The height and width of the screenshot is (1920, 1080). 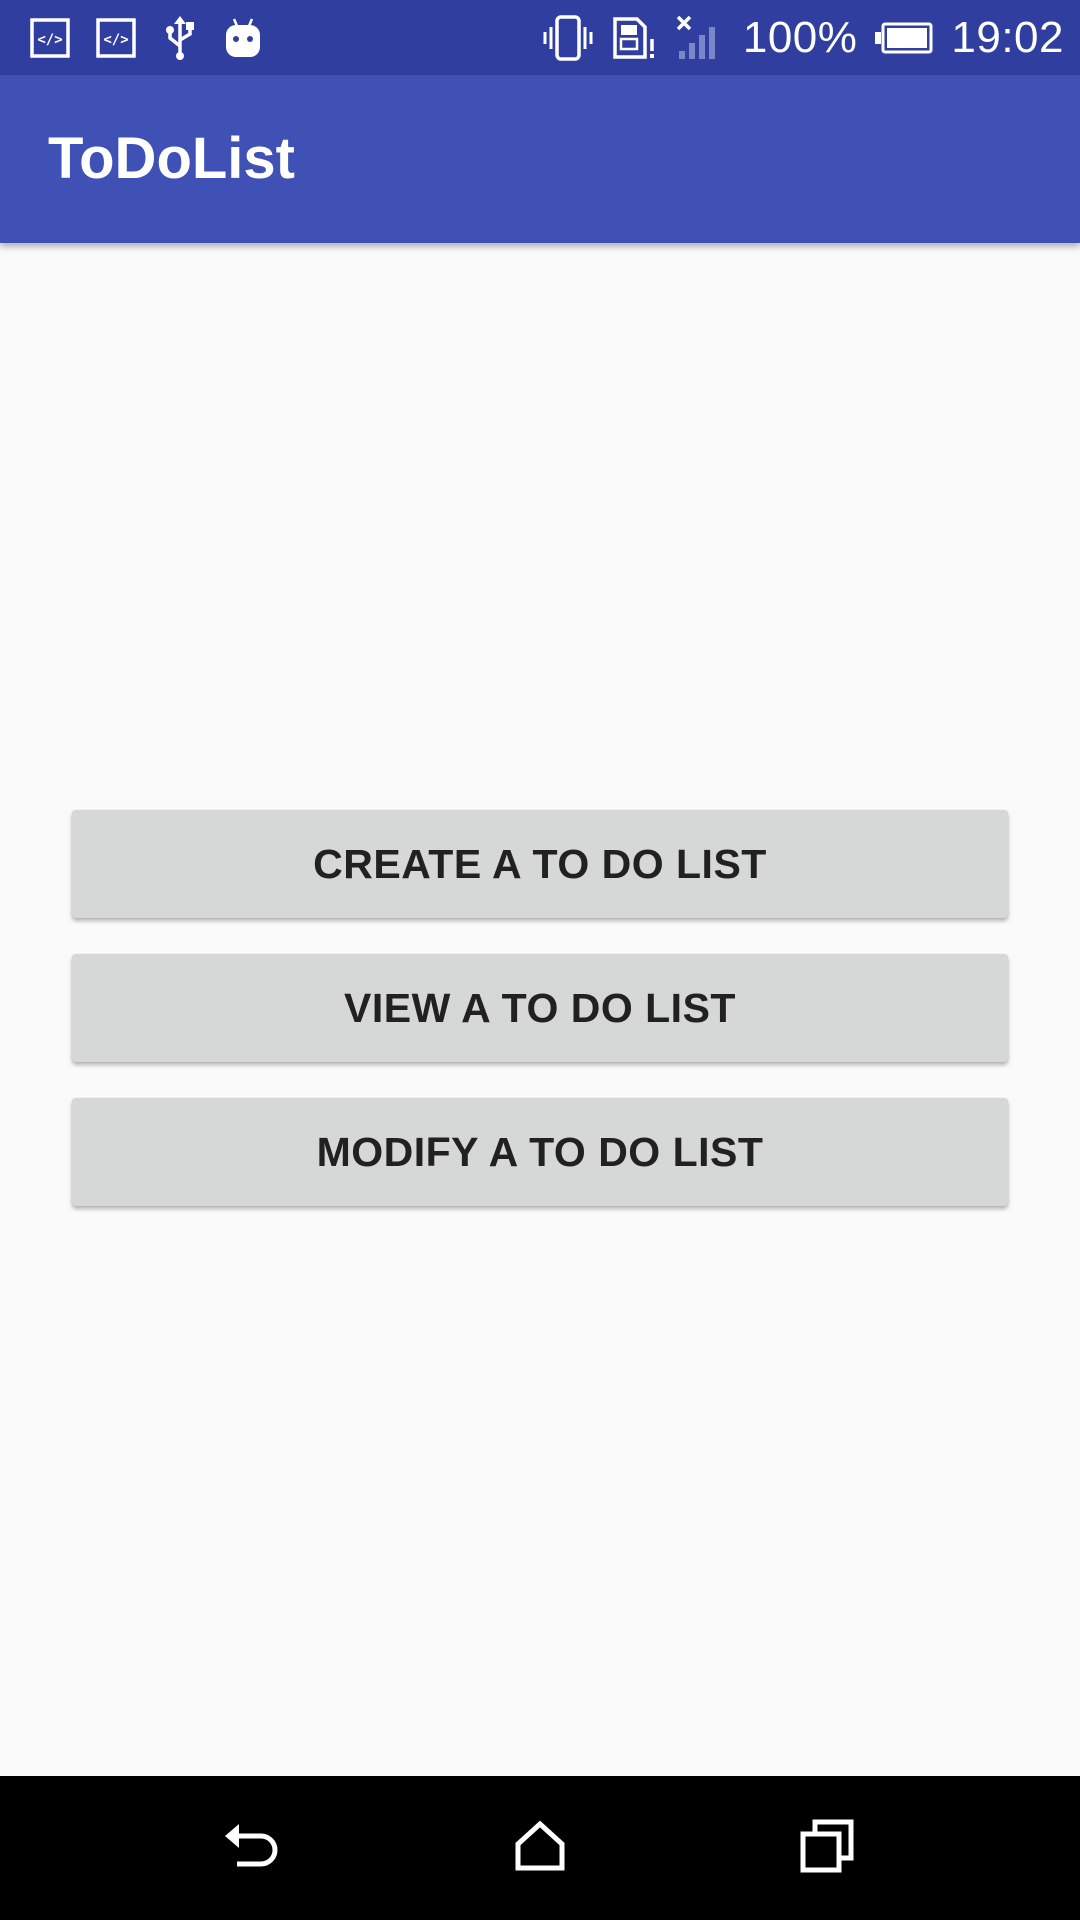 I want to click on create-list-button: CREATE A TO DO LIST, so click(x=540, y=864).